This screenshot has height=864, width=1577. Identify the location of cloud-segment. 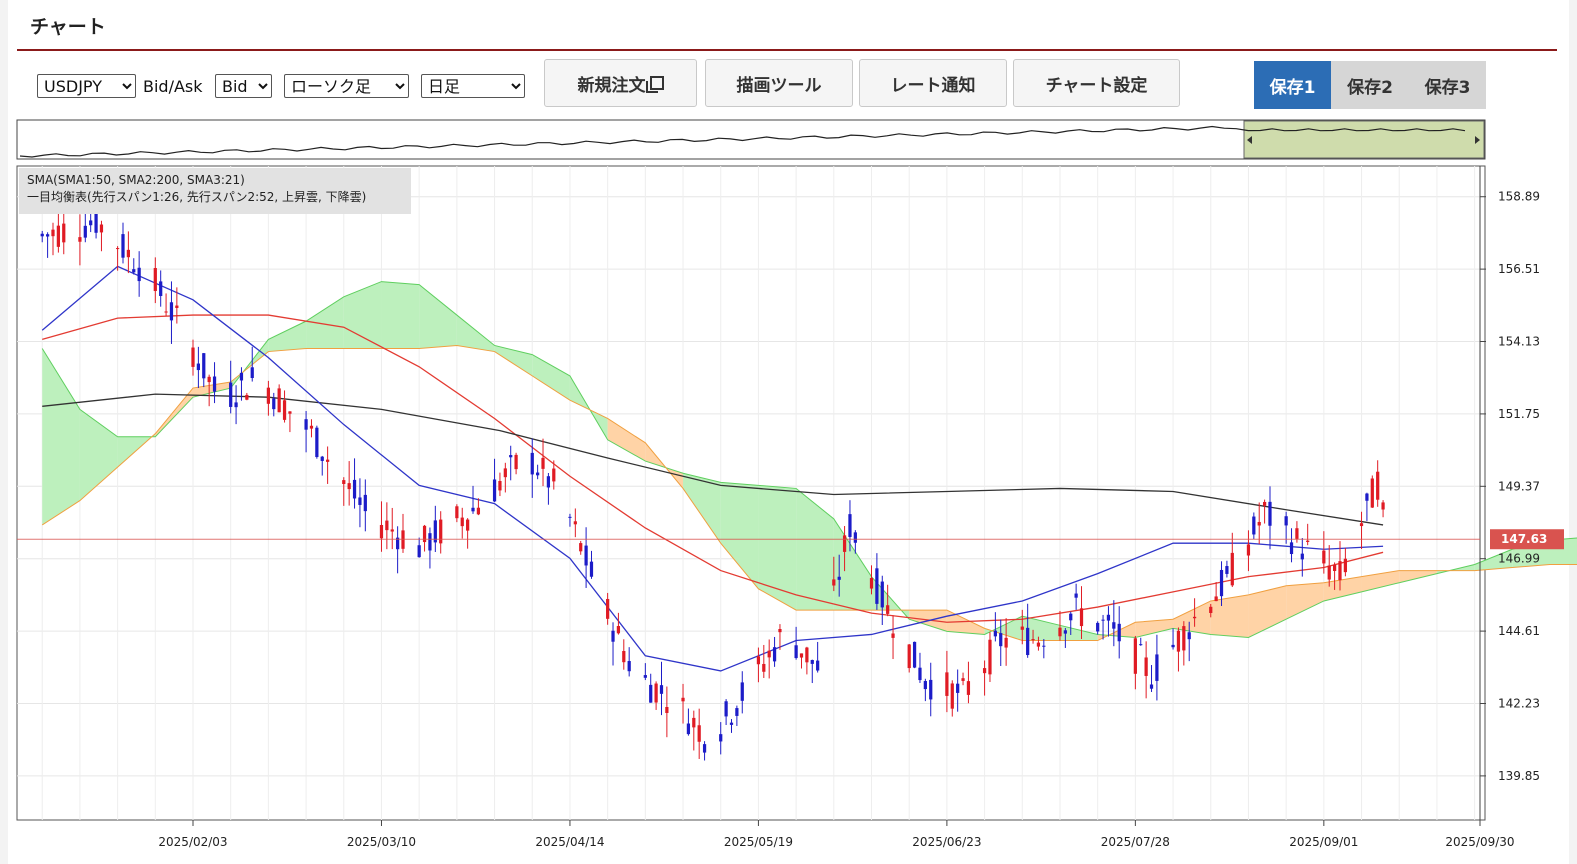
(400, 315).